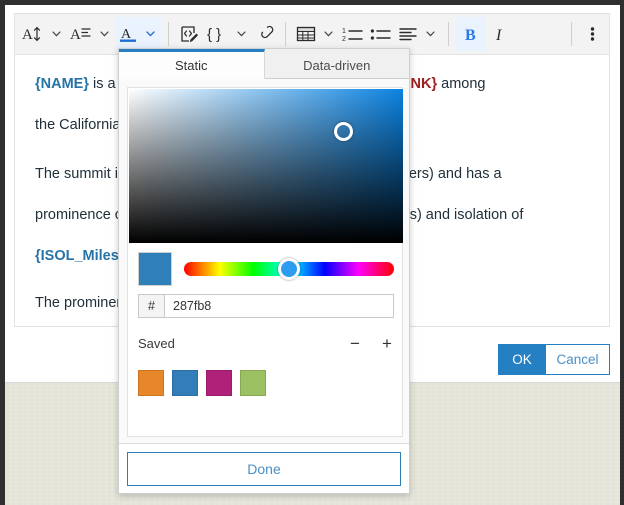  I want to click on align-chevron-down-icon, so click(430, 34).